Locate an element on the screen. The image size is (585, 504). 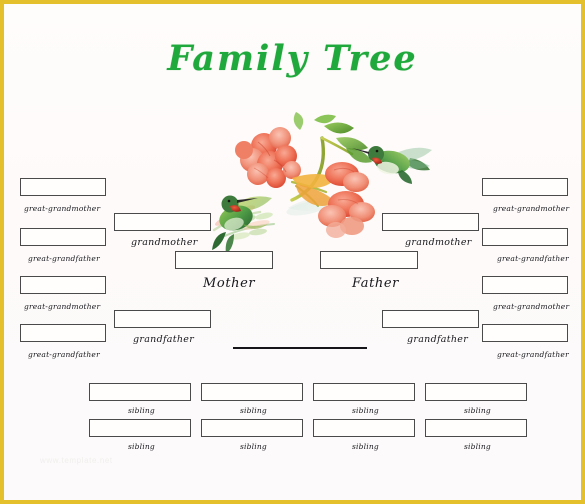
namebox-right-grandmother is located at coordinates (430, 222).